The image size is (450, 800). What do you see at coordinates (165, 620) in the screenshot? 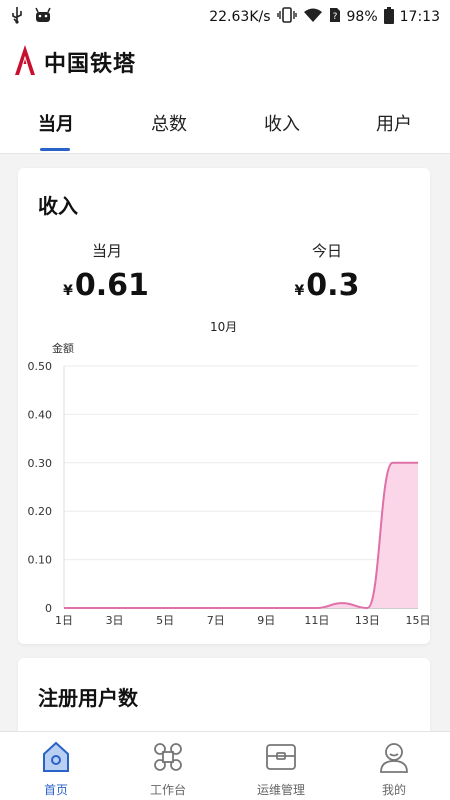
I see `x-tick-label: 5日` at bounding box center [165, 620].